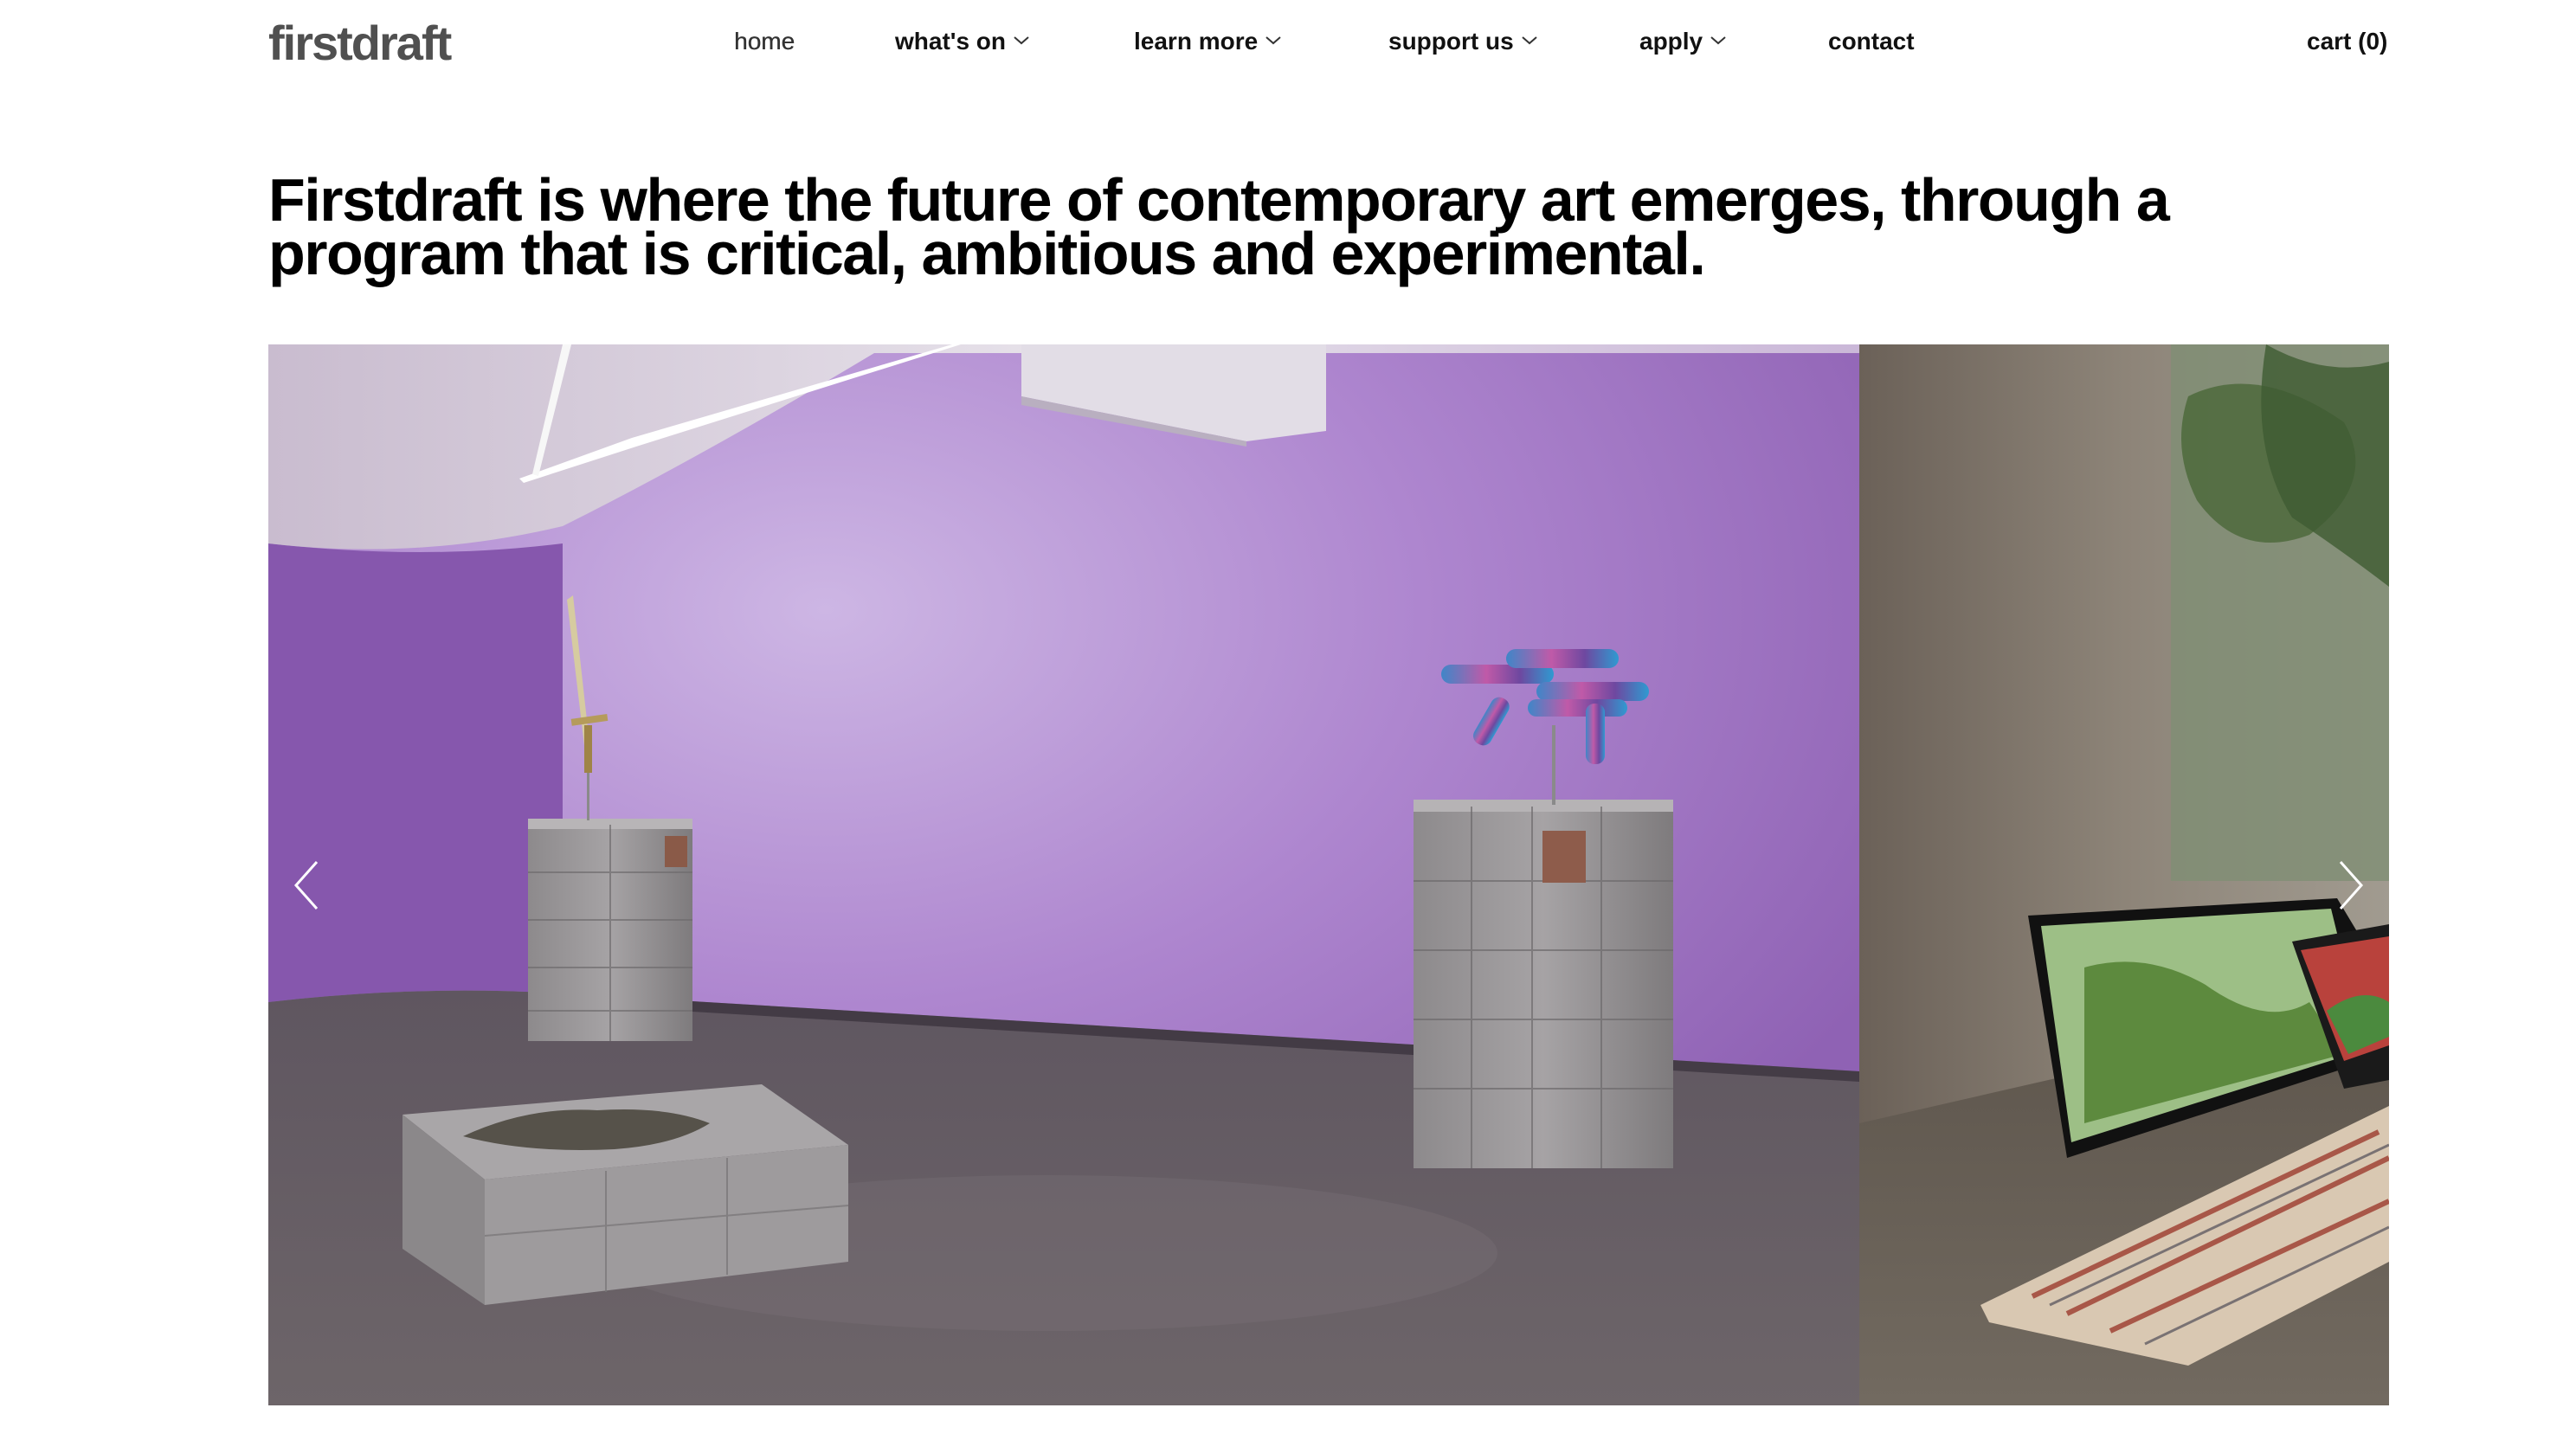 The height and width of the screenshot is (1440, 2576). I want to click on carousel-prev-button, so click(305, 885).